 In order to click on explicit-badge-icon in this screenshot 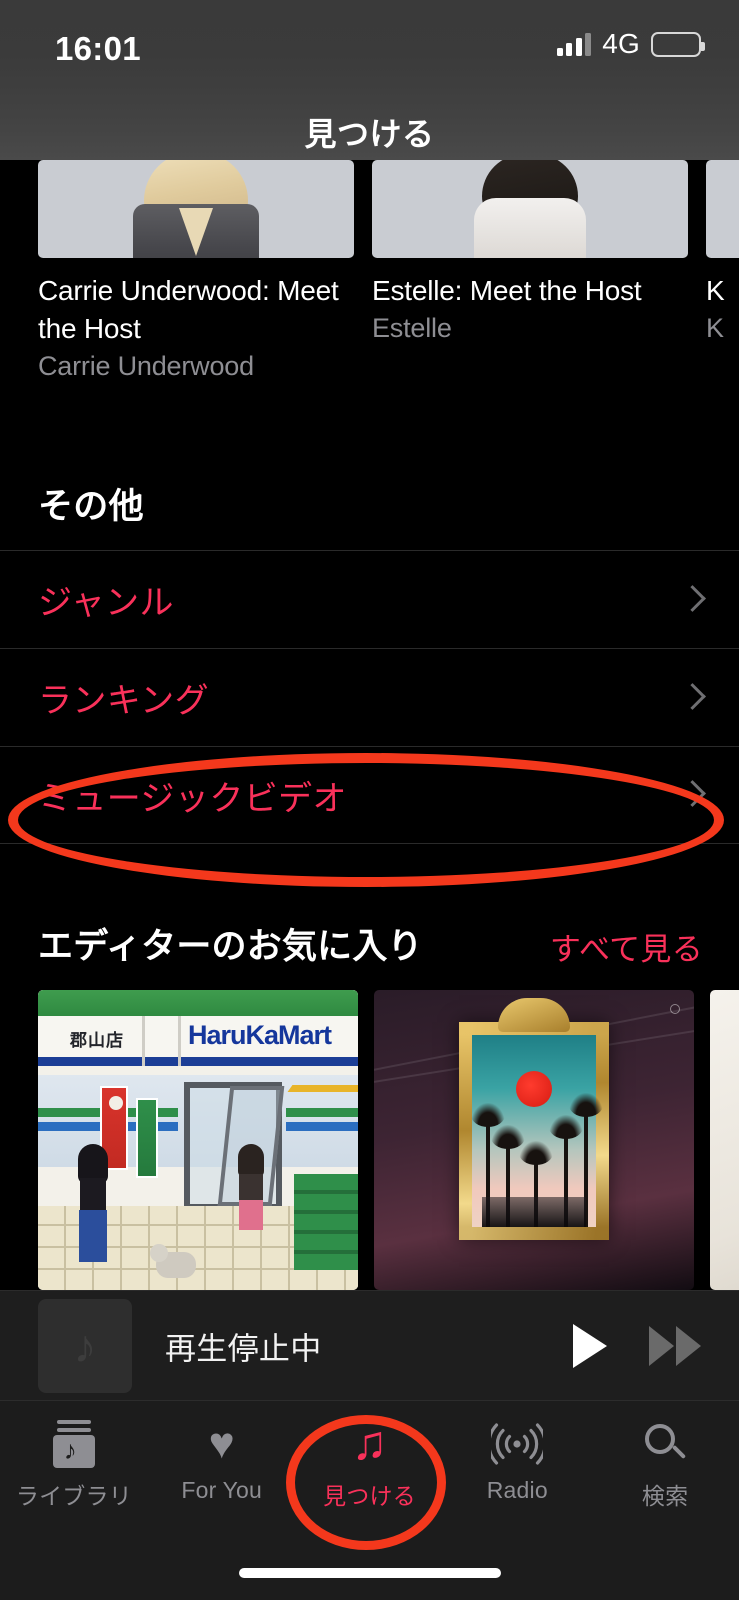, I will do `click(675, 1009)`.